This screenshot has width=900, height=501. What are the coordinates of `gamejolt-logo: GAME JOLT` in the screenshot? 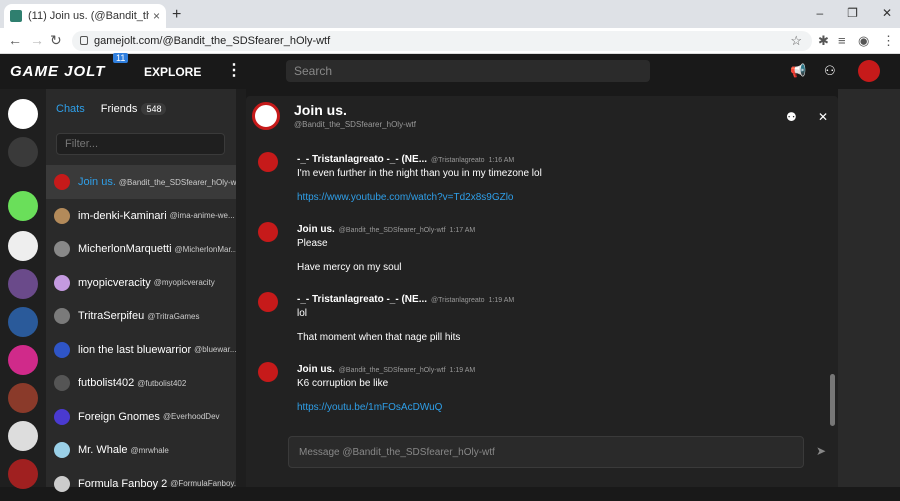 It's located at (57, 71).